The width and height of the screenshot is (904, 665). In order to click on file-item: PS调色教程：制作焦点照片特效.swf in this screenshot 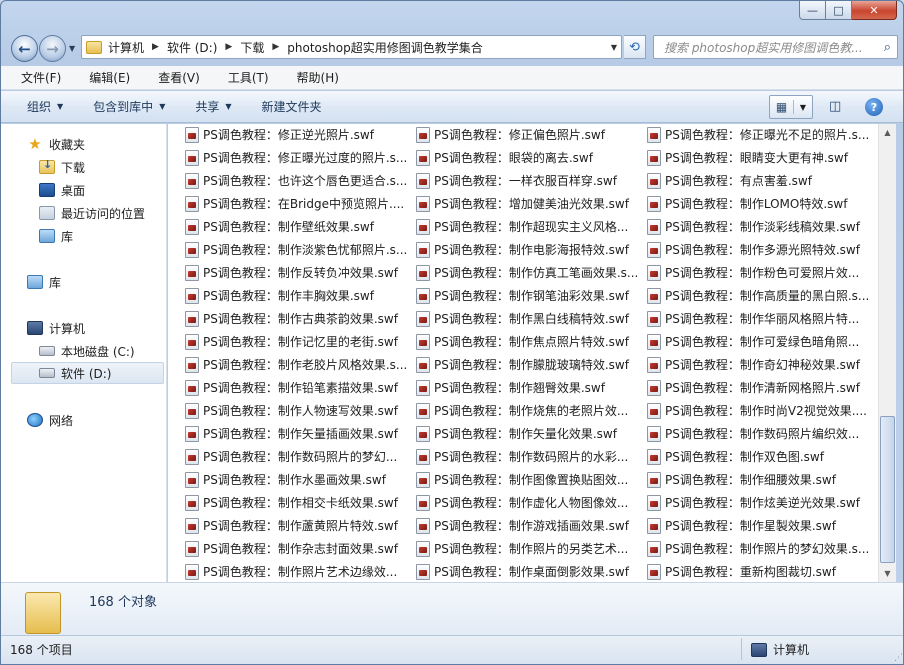, I will do `click(527, 341)`.